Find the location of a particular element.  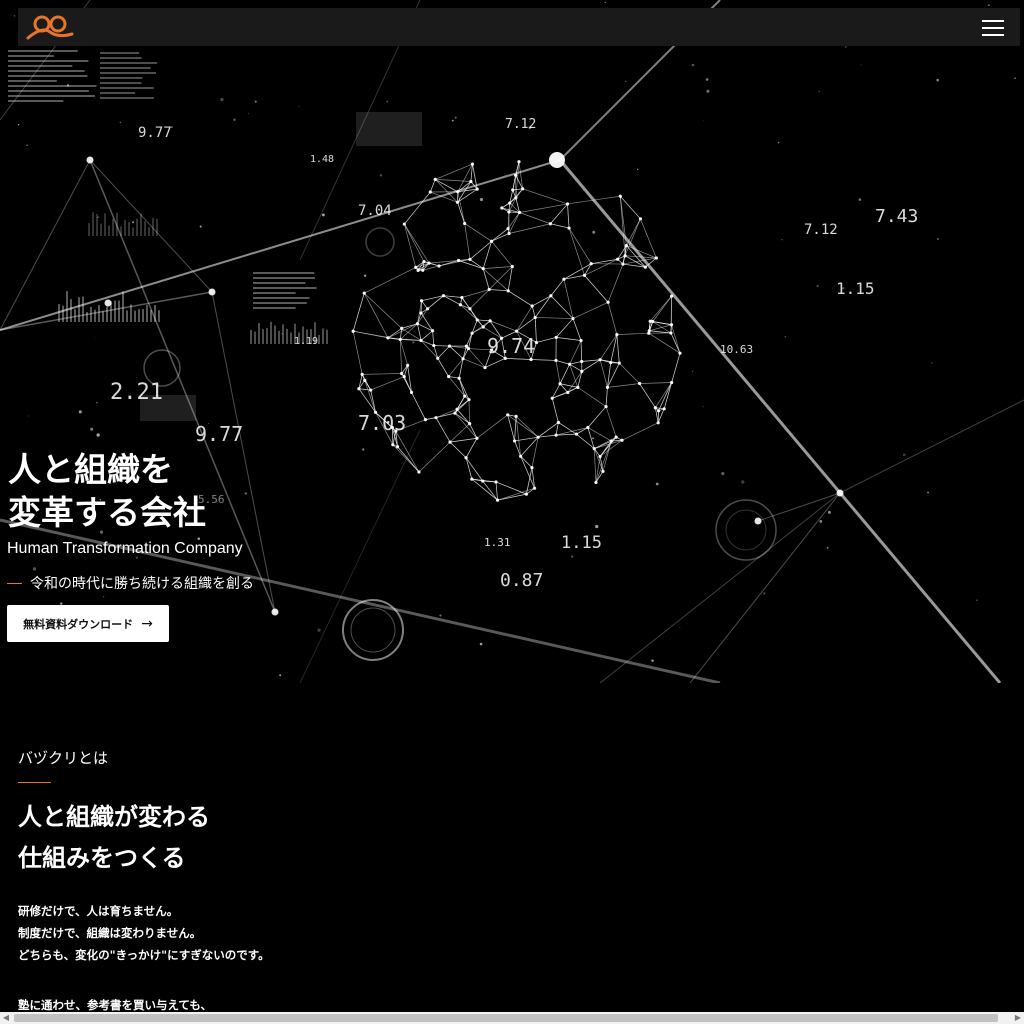

data-number: 9.74 is located at coordinates (511, 346).